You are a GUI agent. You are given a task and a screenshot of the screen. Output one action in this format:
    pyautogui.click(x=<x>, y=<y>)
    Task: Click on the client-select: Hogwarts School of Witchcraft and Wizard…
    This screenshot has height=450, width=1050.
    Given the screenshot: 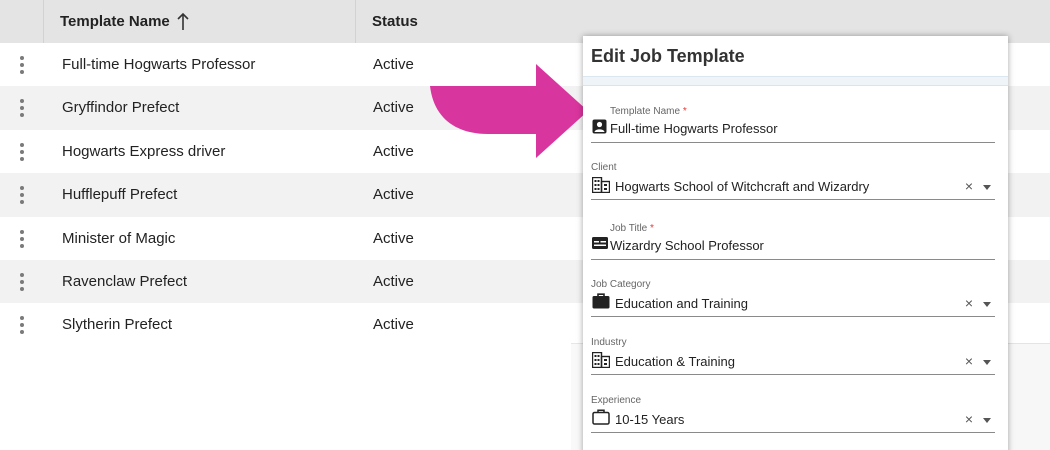 What is the action you would take?
    pyautogui.click(x=742, y=186)
    